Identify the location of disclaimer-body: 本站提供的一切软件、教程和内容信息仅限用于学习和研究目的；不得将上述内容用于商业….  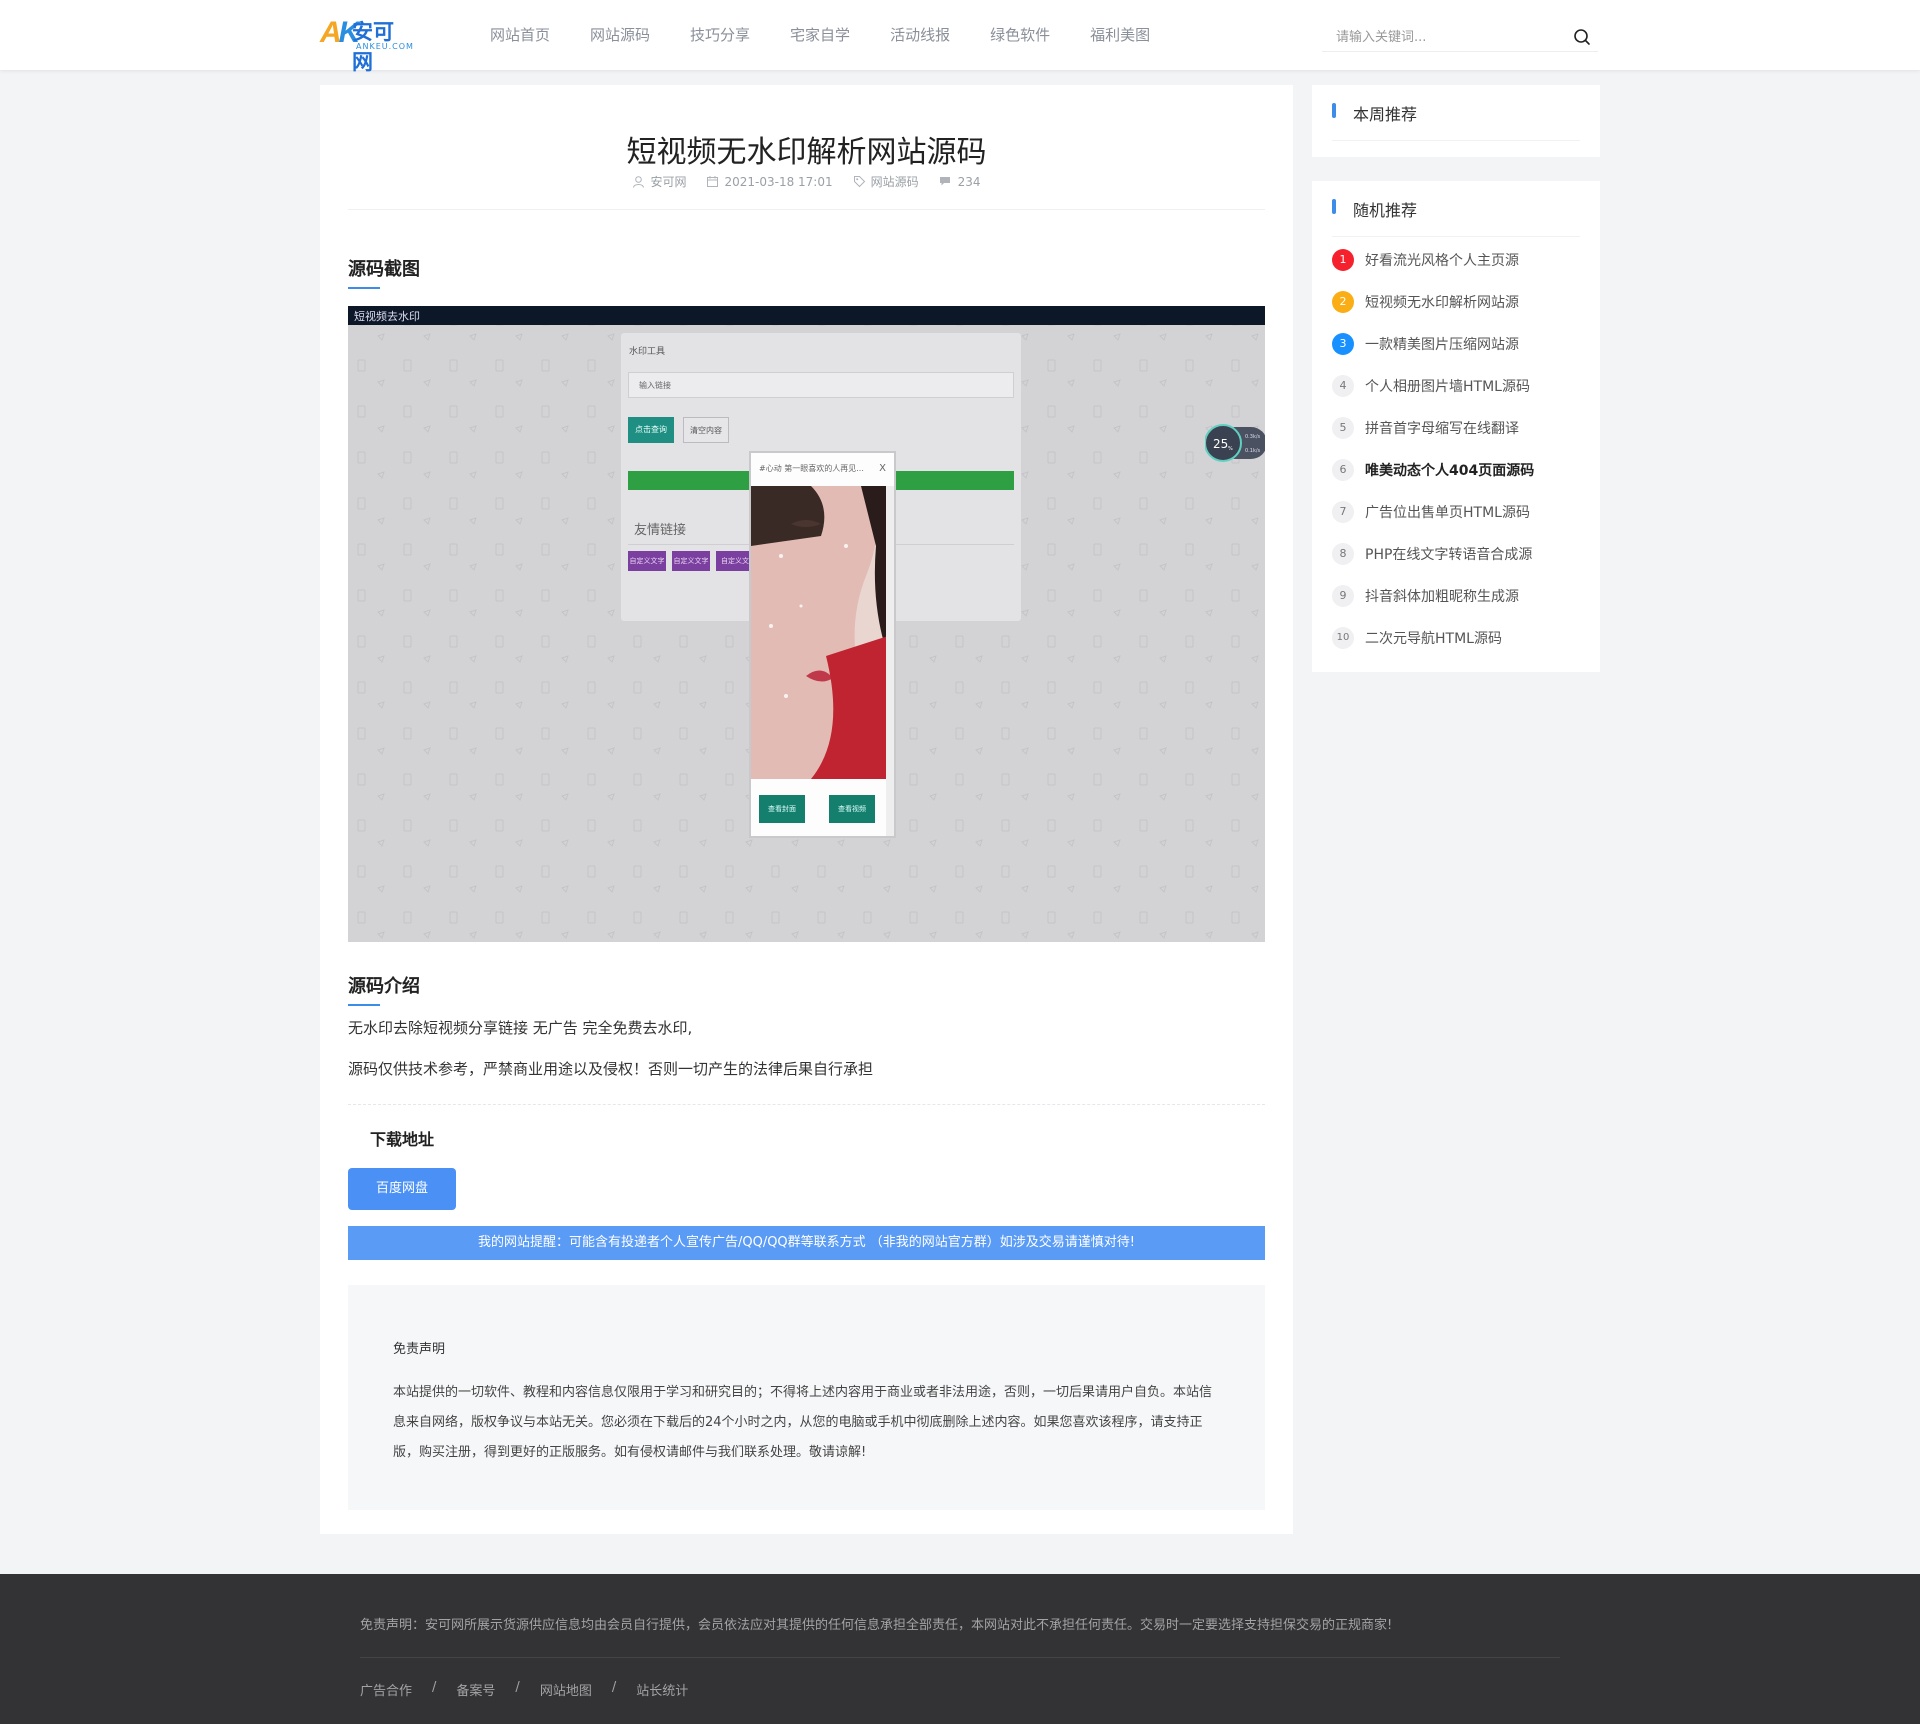
(803, 1422).